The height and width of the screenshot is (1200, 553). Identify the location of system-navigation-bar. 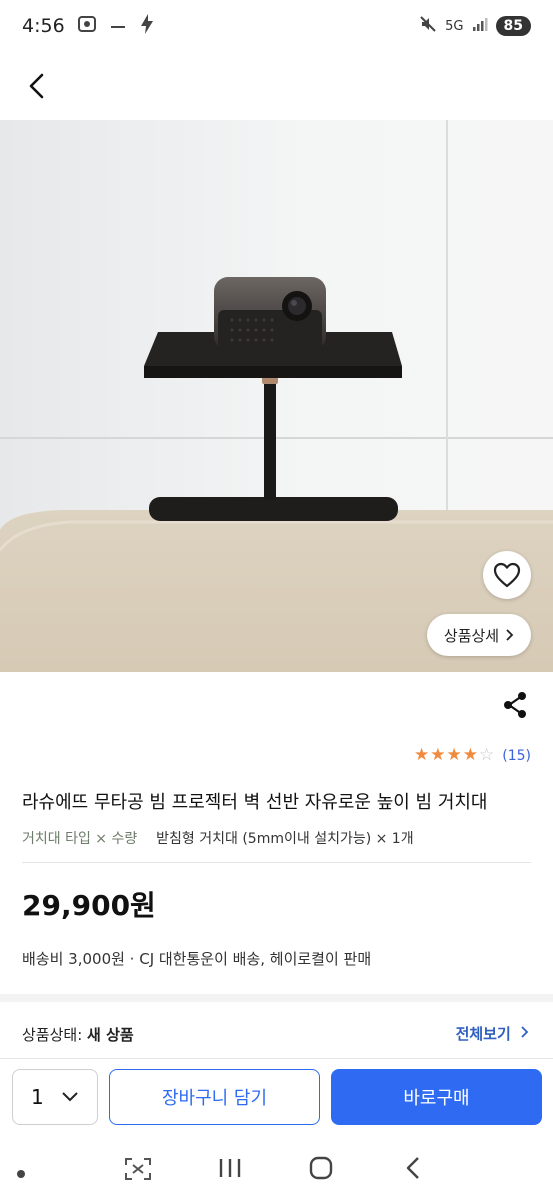
(276, 1169).